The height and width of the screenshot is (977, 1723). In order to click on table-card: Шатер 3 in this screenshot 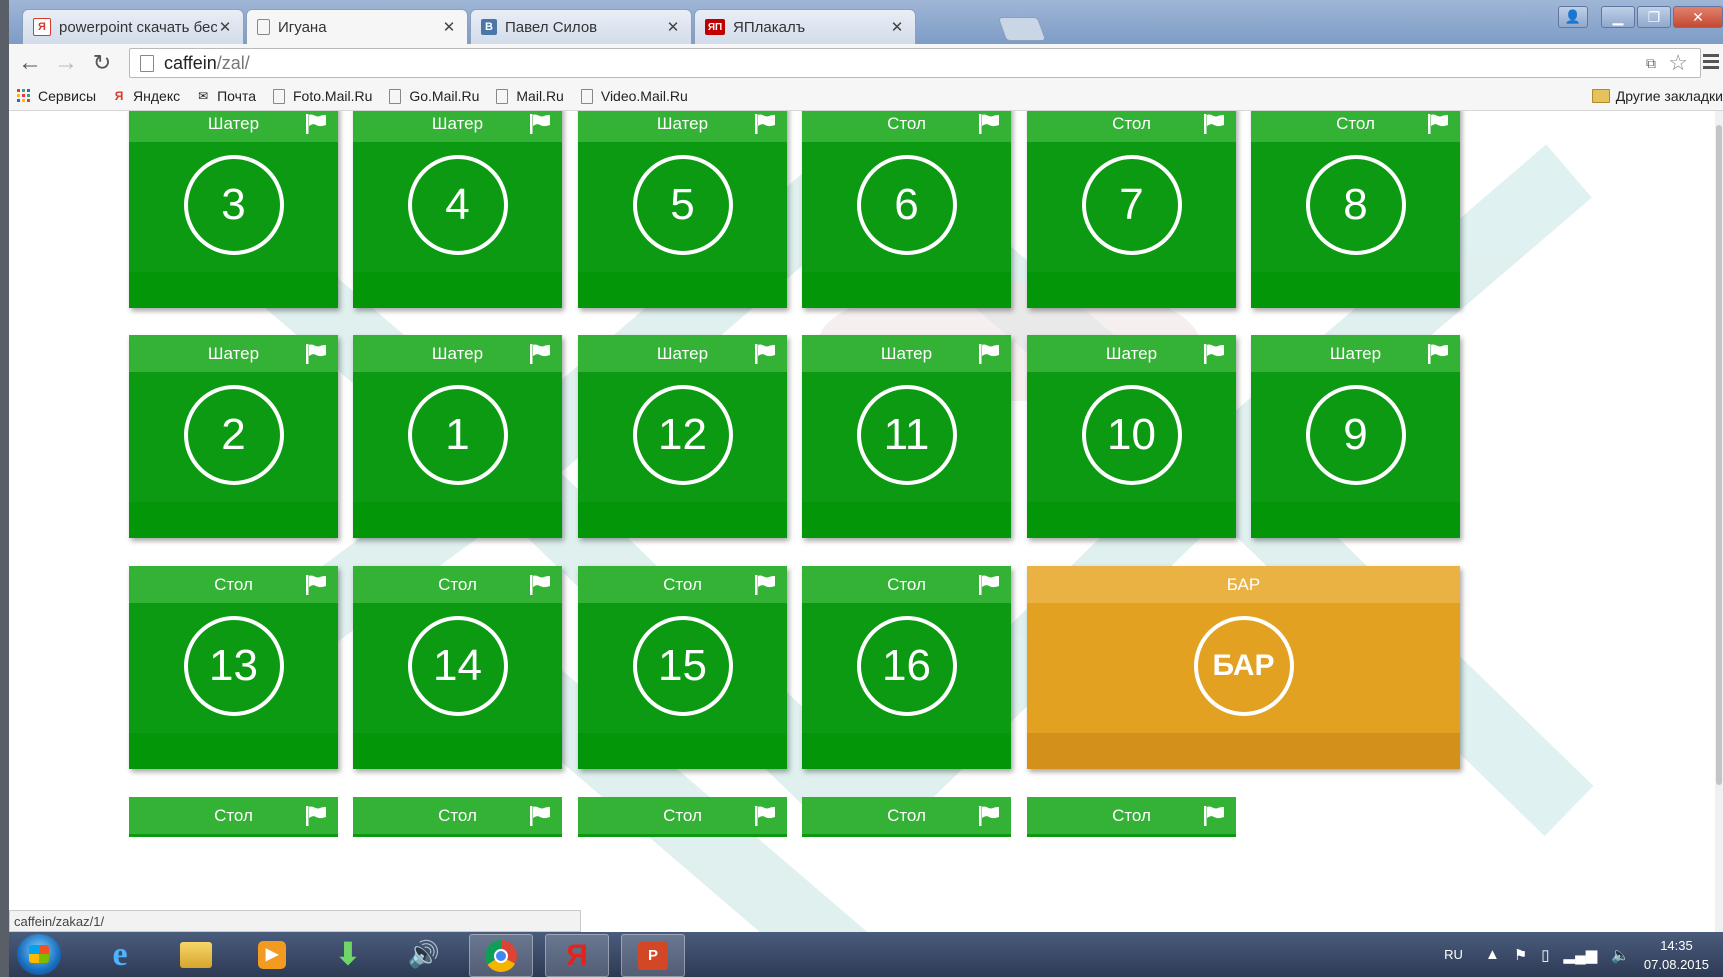, I will do `click(233, 209)`.